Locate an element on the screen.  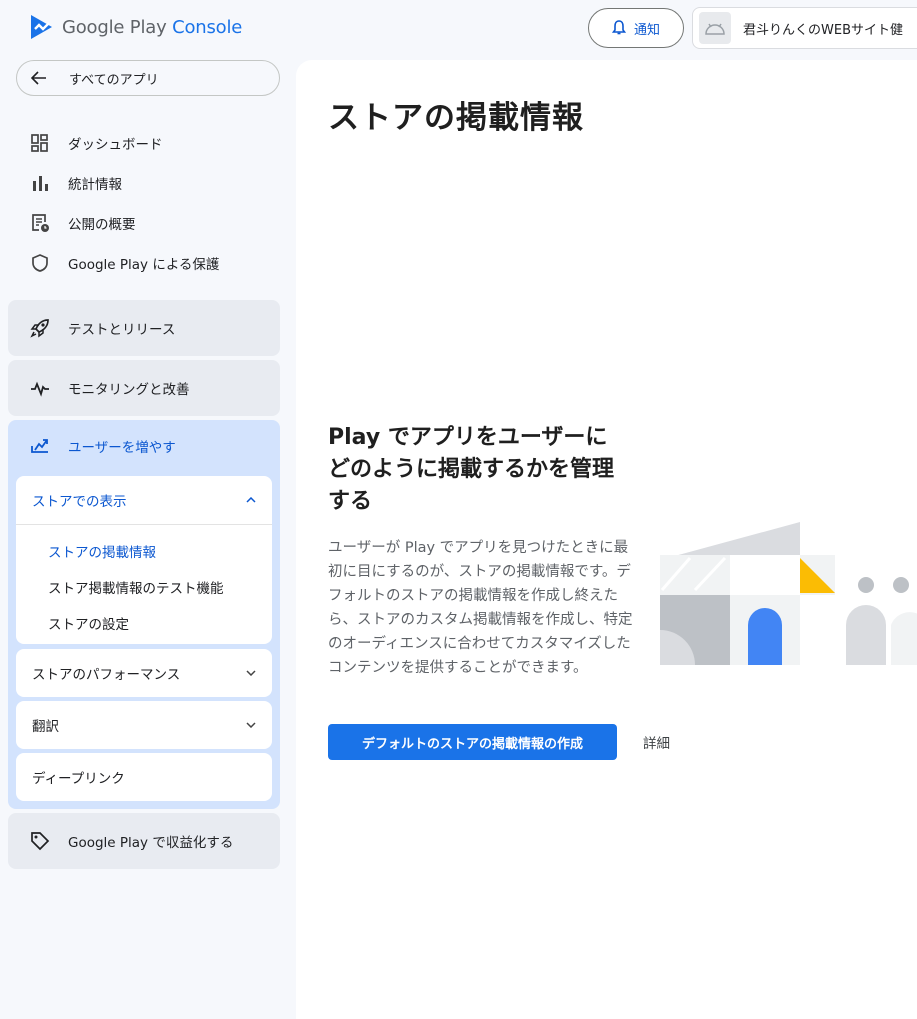
store-presence-toggle: ストアでの表示 is located at coordinates (144, 500).